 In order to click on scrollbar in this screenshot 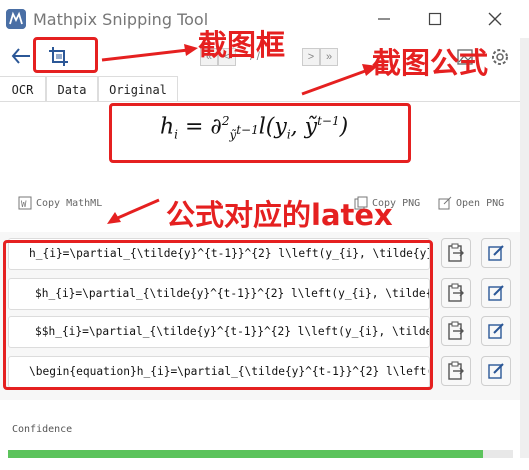, I will do `click(524, 248)`.